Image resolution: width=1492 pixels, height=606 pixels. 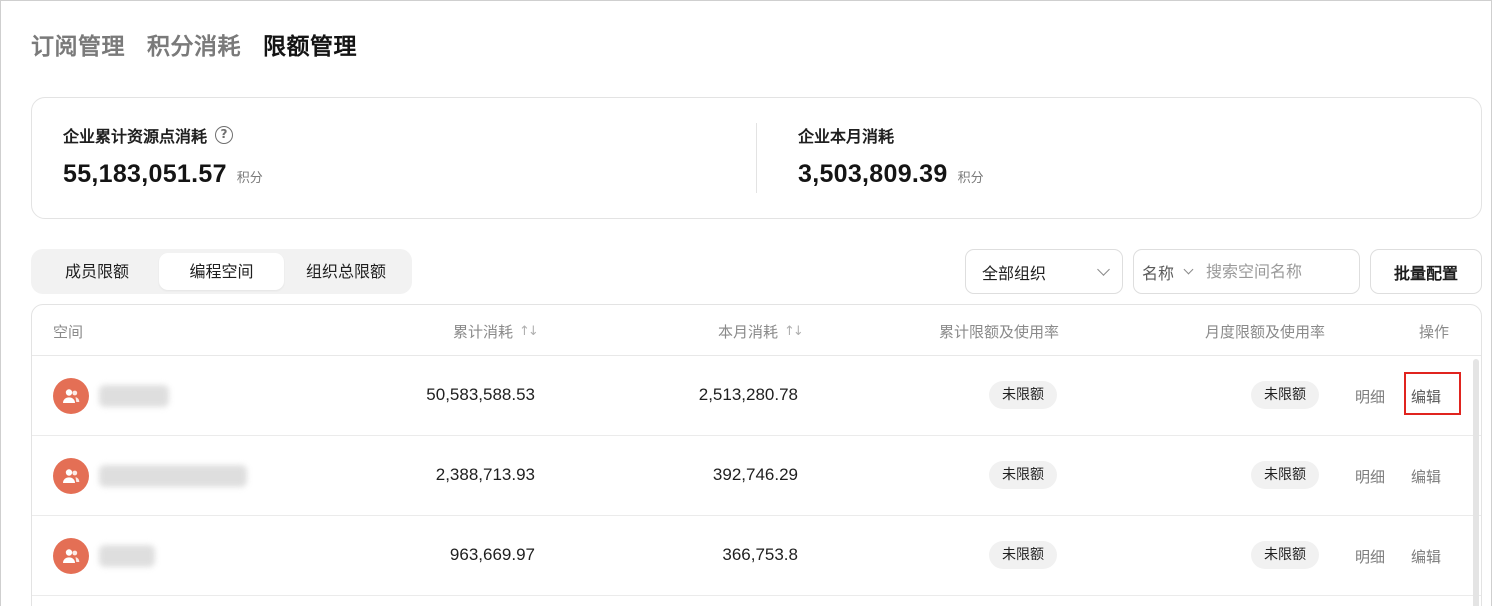 I want to click on total-consumption-cell: 963,669.97, so click(x=492, y=554).